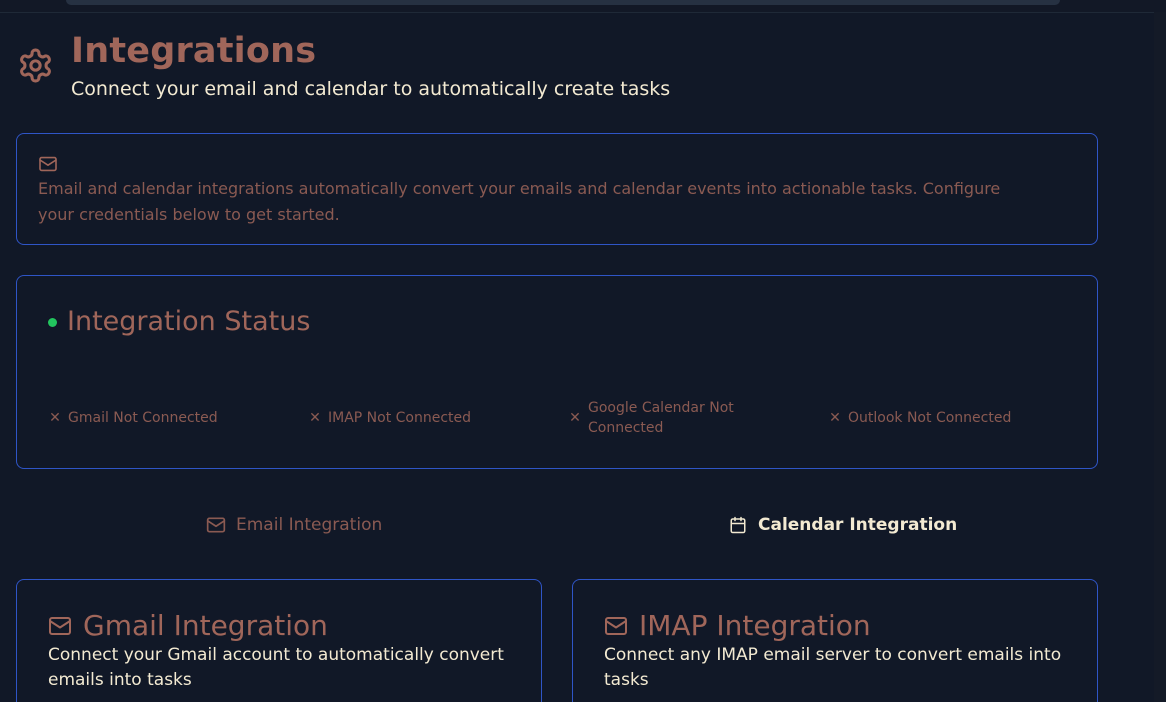 The image size is (1166, 702). I want to click on status-item-gmail: ✕ Gmail Not Connected, so click(133, 418).